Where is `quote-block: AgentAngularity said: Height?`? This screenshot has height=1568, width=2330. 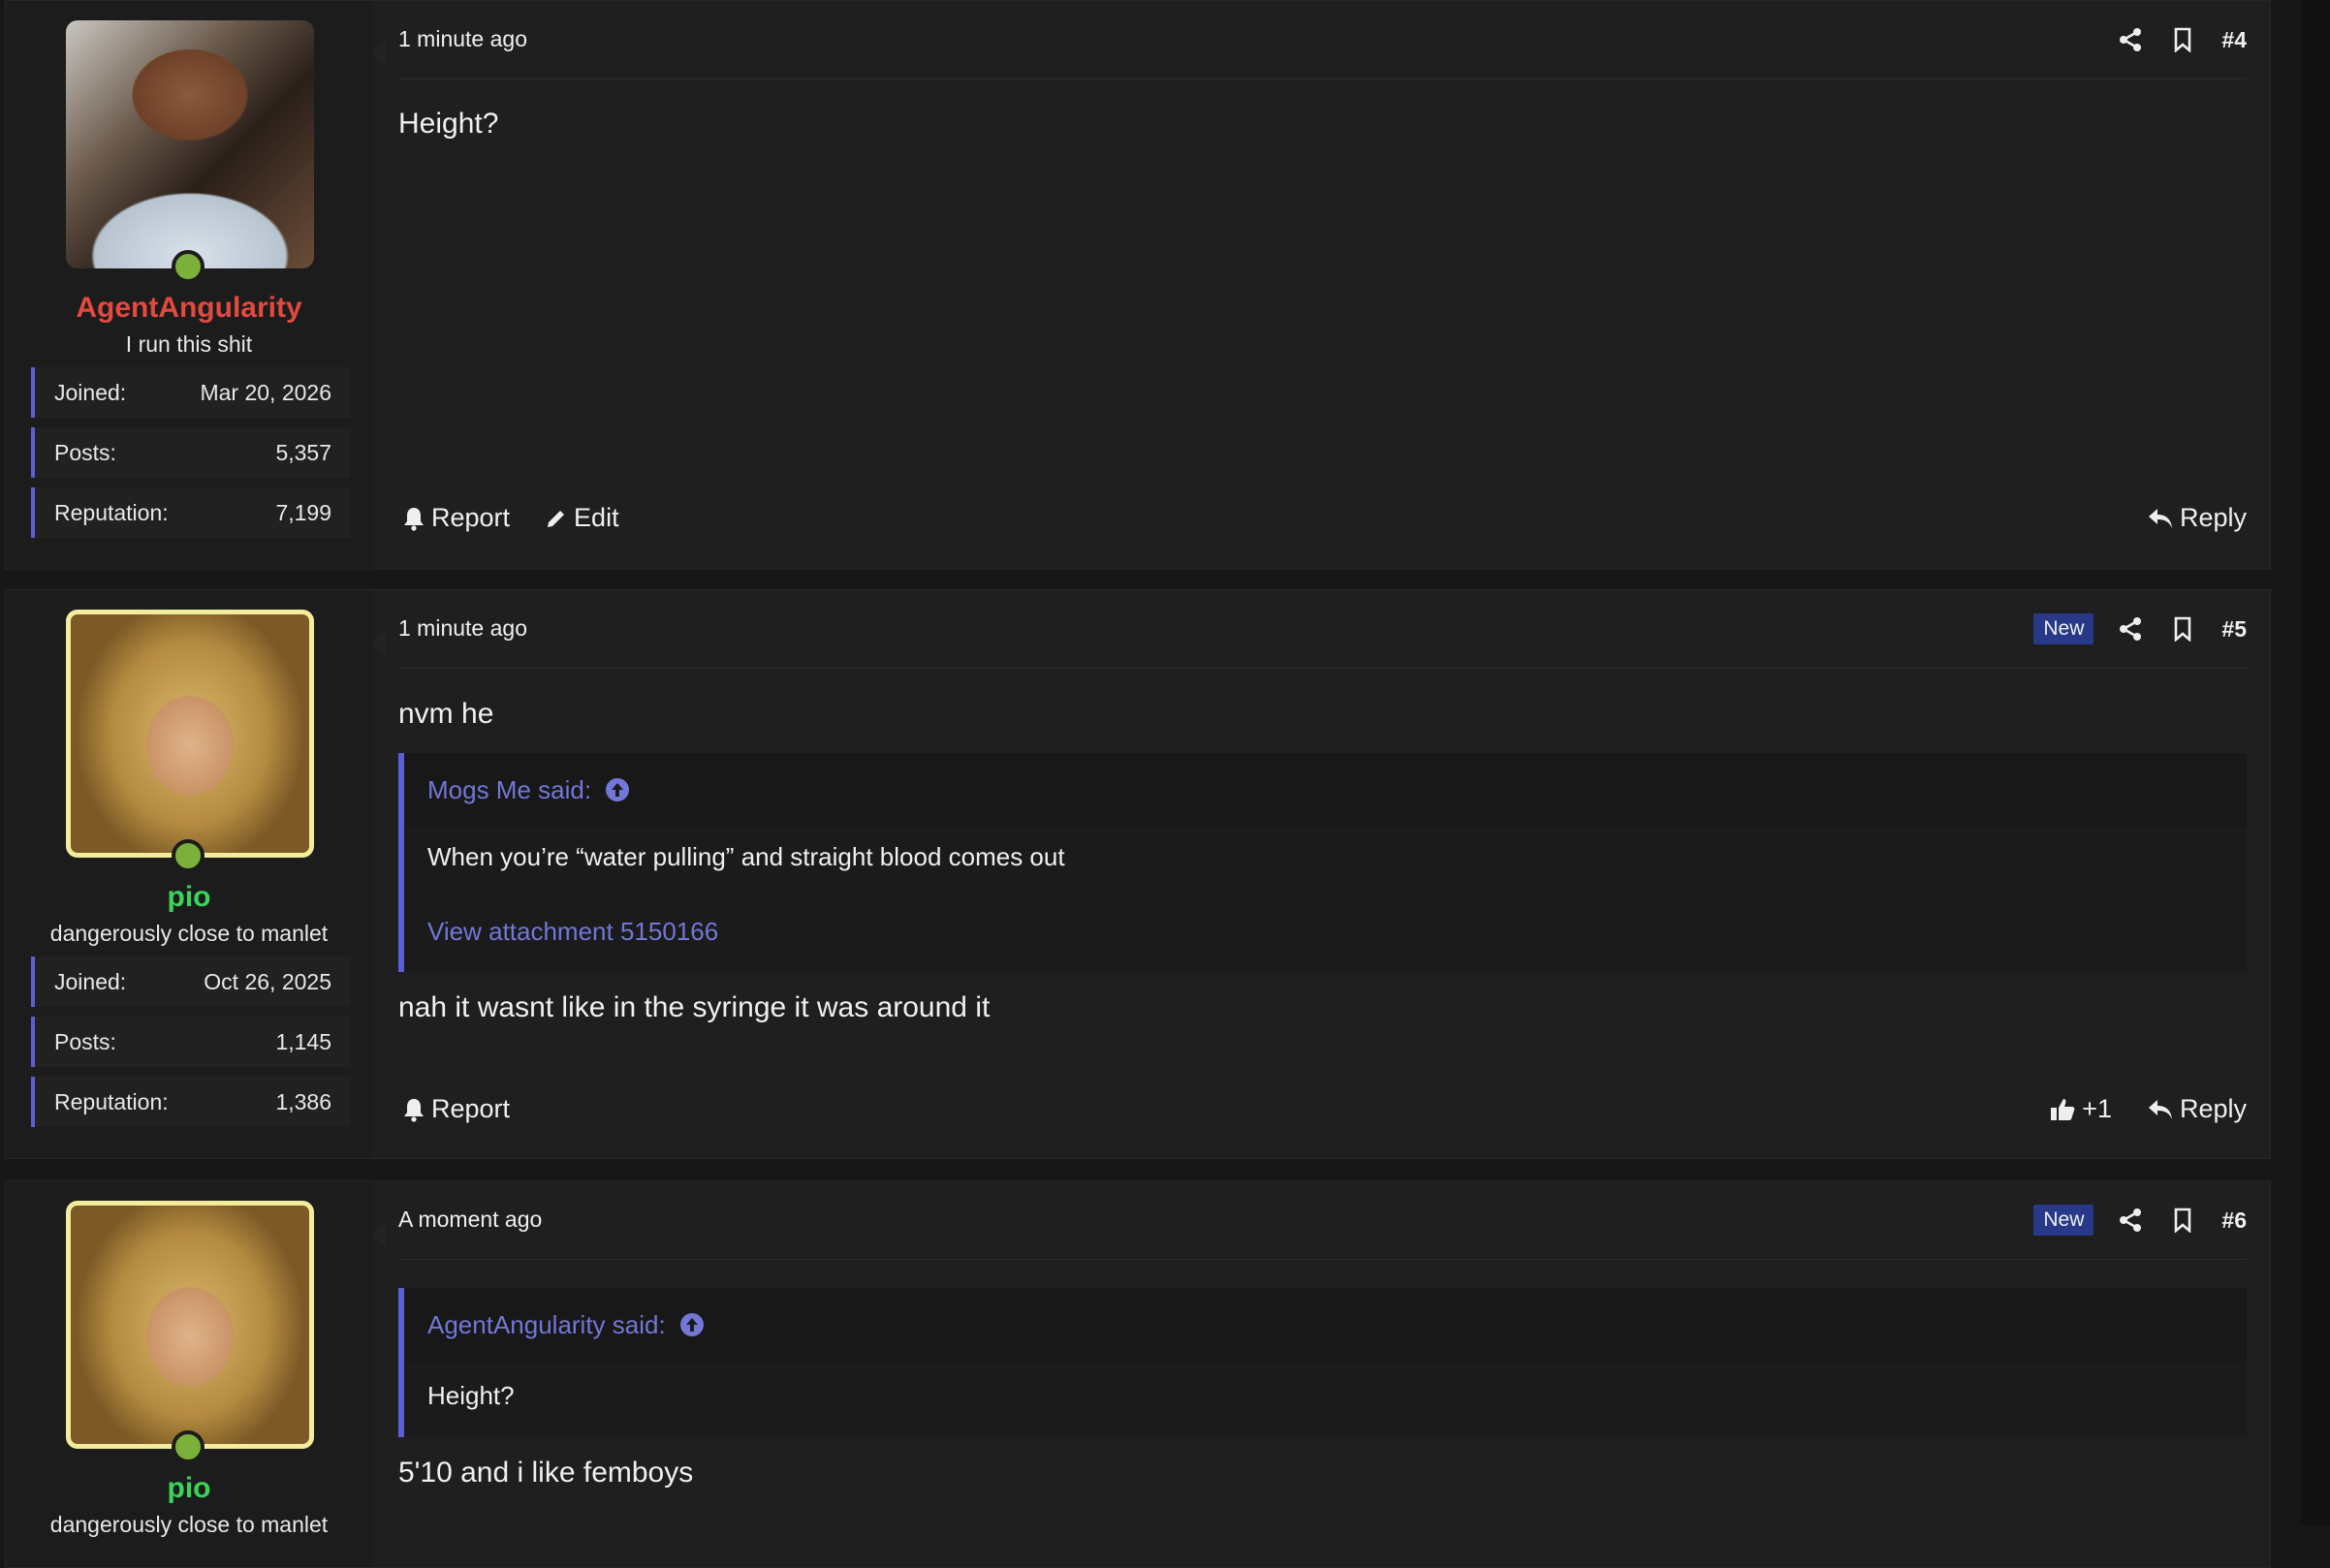 quote-block: AgentAngularity said: Height? is located at coordinates (1323, 1363).